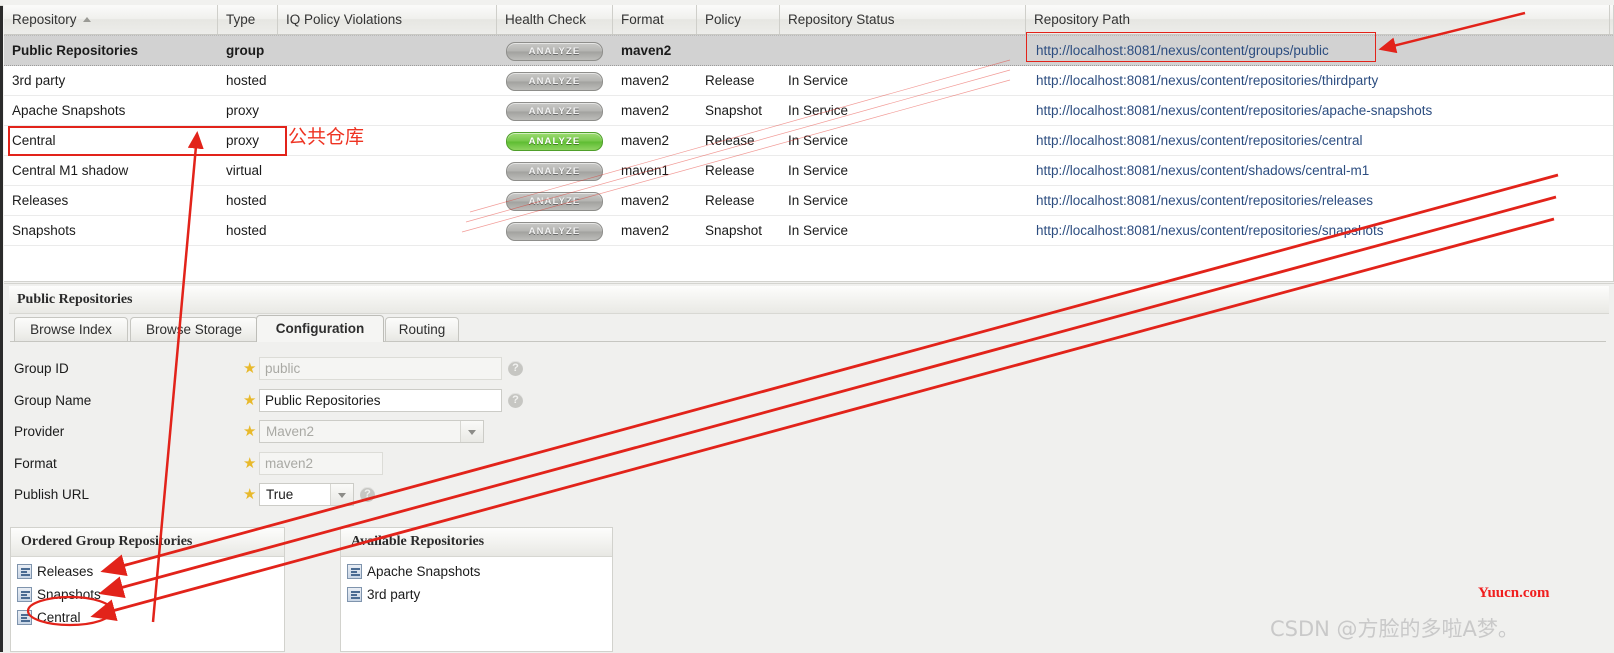  What do you see at coordinates (841, 19) in the screenshot?
I see `column-header-label: Repository Status` at bounding box center [841, 19].